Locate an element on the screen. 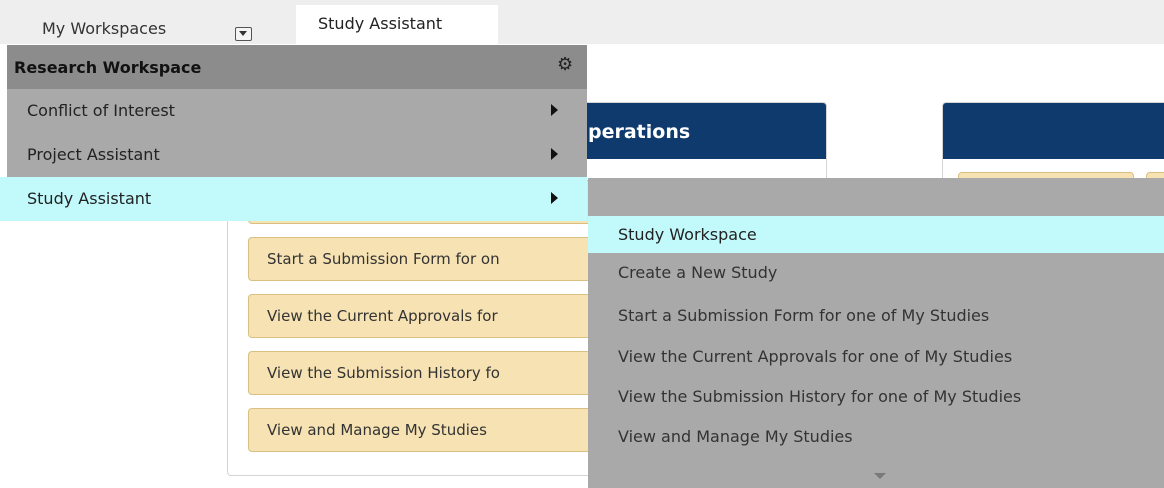 The width and height of the screenshot is (1164, 488). start-submission-button: Start a Submission Form for on is located at coordinates (428, 259).